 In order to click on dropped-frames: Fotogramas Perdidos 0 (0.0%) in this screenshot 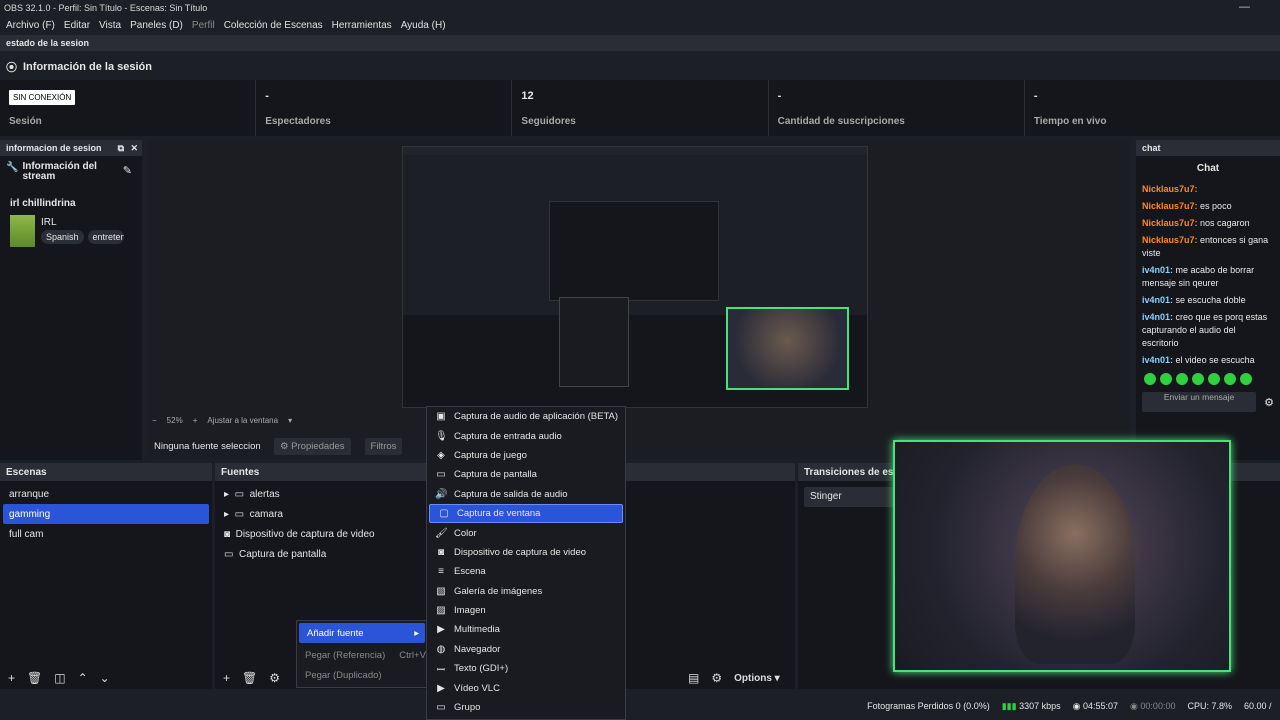, I will do `click(928, 706)`.